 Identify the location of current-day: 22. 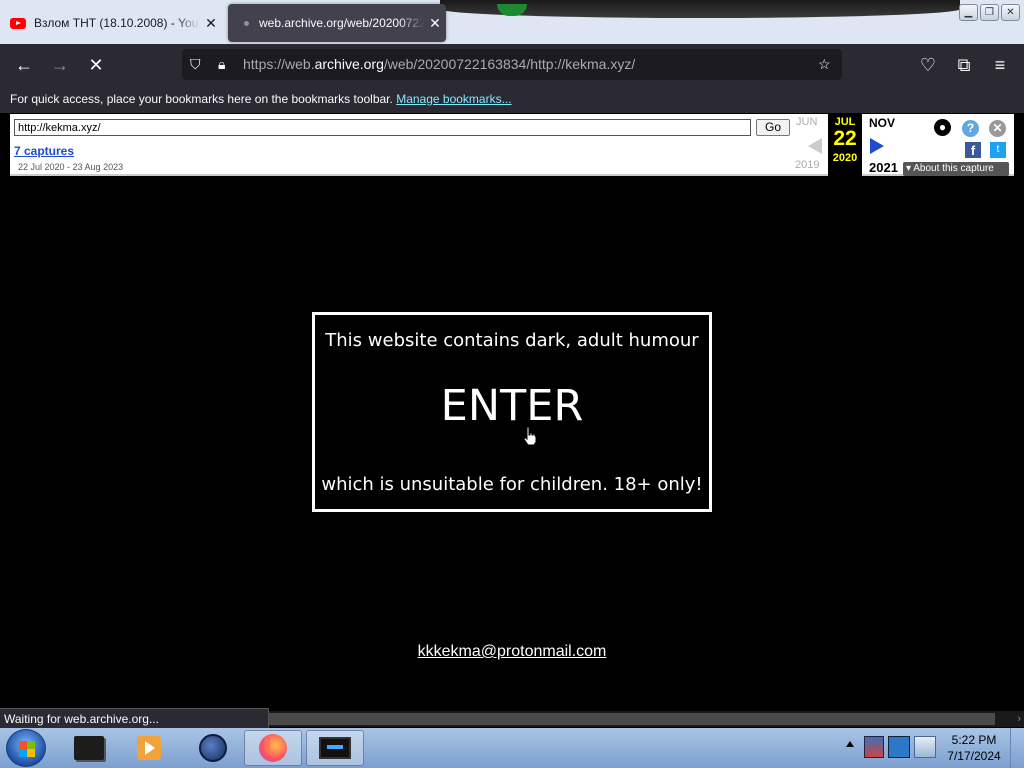
(845, 138).